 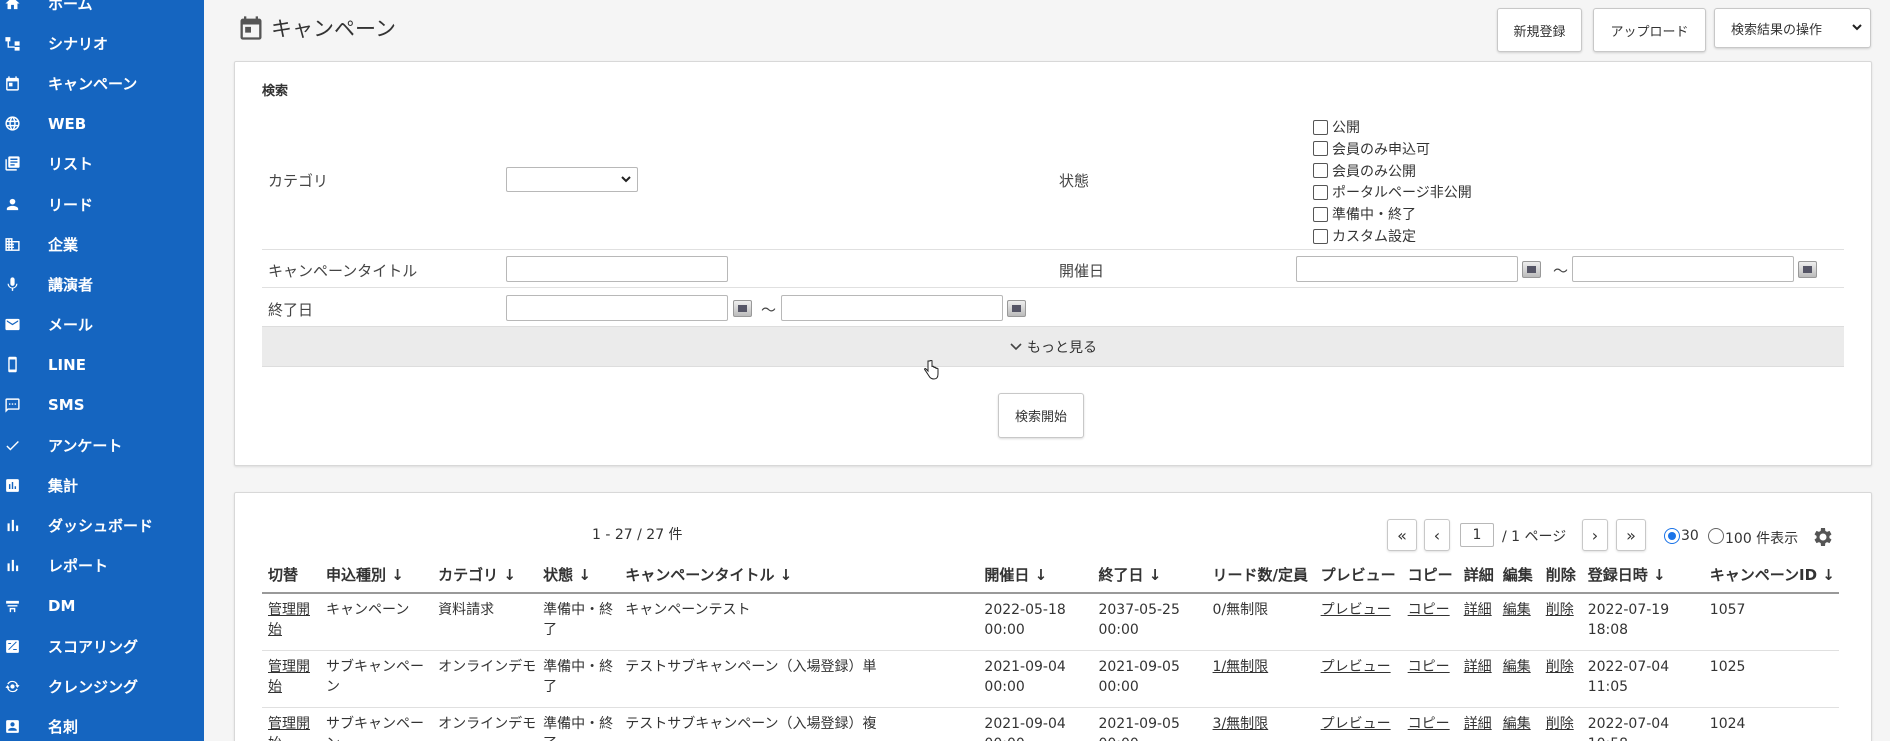 I want to click on sidebar-item-label: リスト, so click(x=71, y=164).